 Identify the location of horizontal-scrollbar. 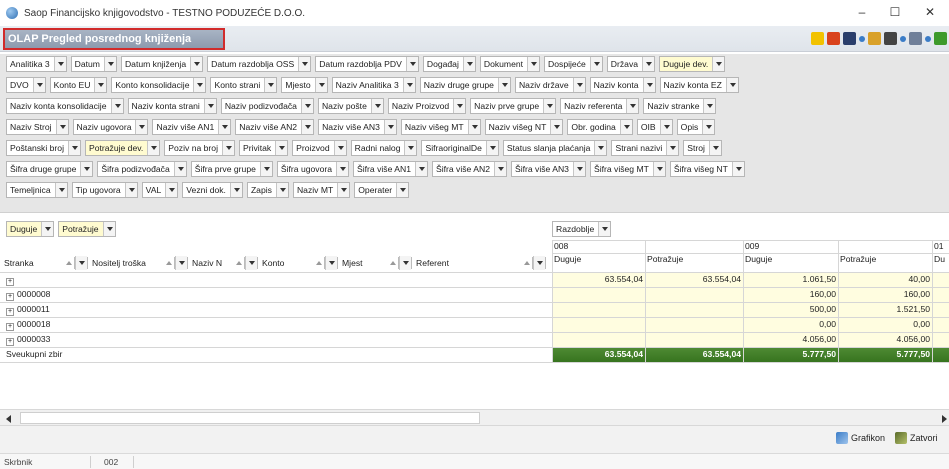
(474, 417).